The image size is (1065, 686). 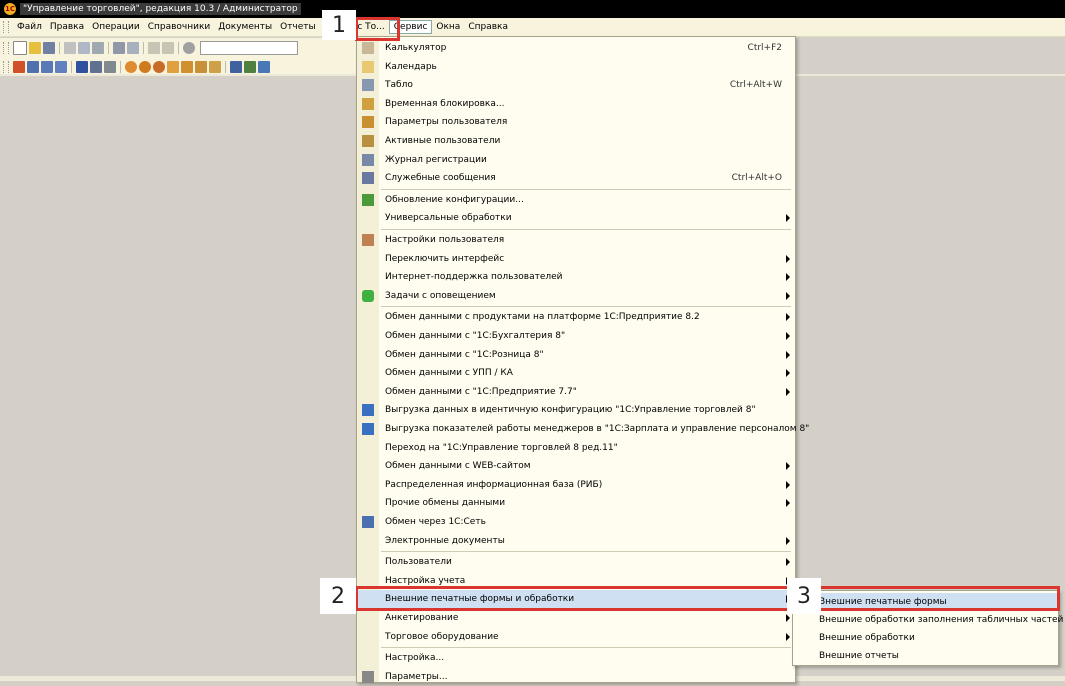 What do you see at coordinates (368, 48) in the screenshot?
I see `calculator-icon` at bounding box center [368, 48].